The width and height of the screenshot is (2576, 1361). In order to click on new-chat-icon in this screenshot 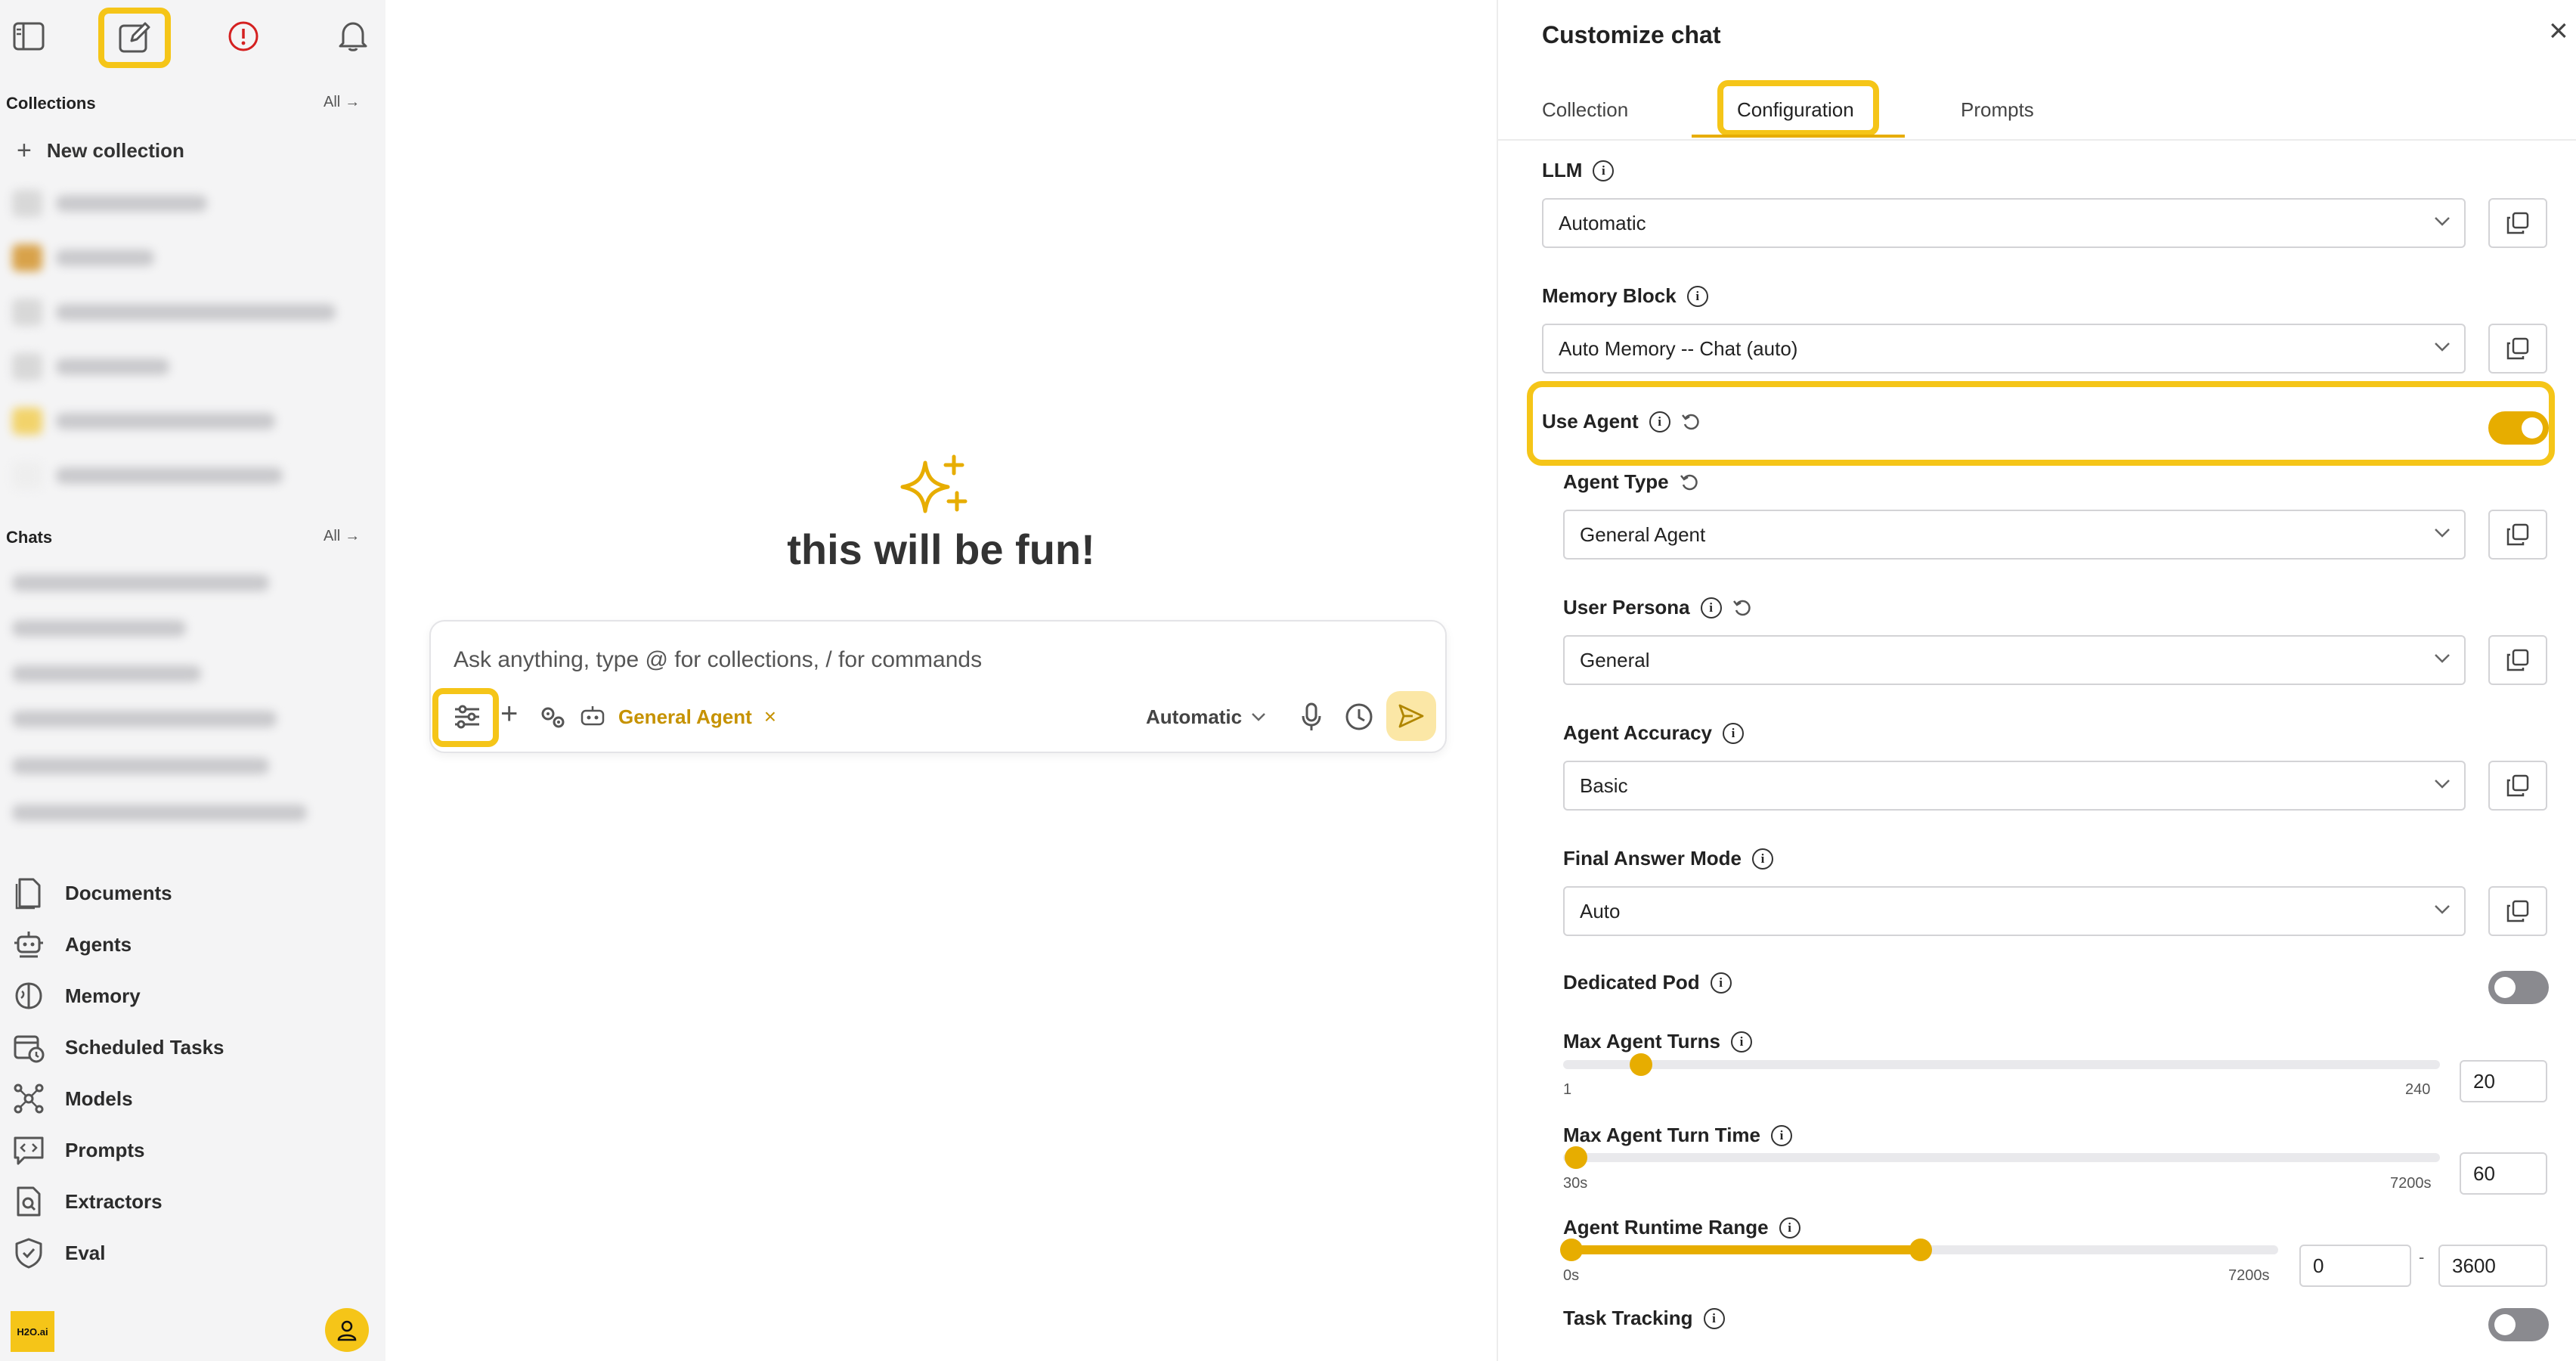, I will do `click(134, 37)`.